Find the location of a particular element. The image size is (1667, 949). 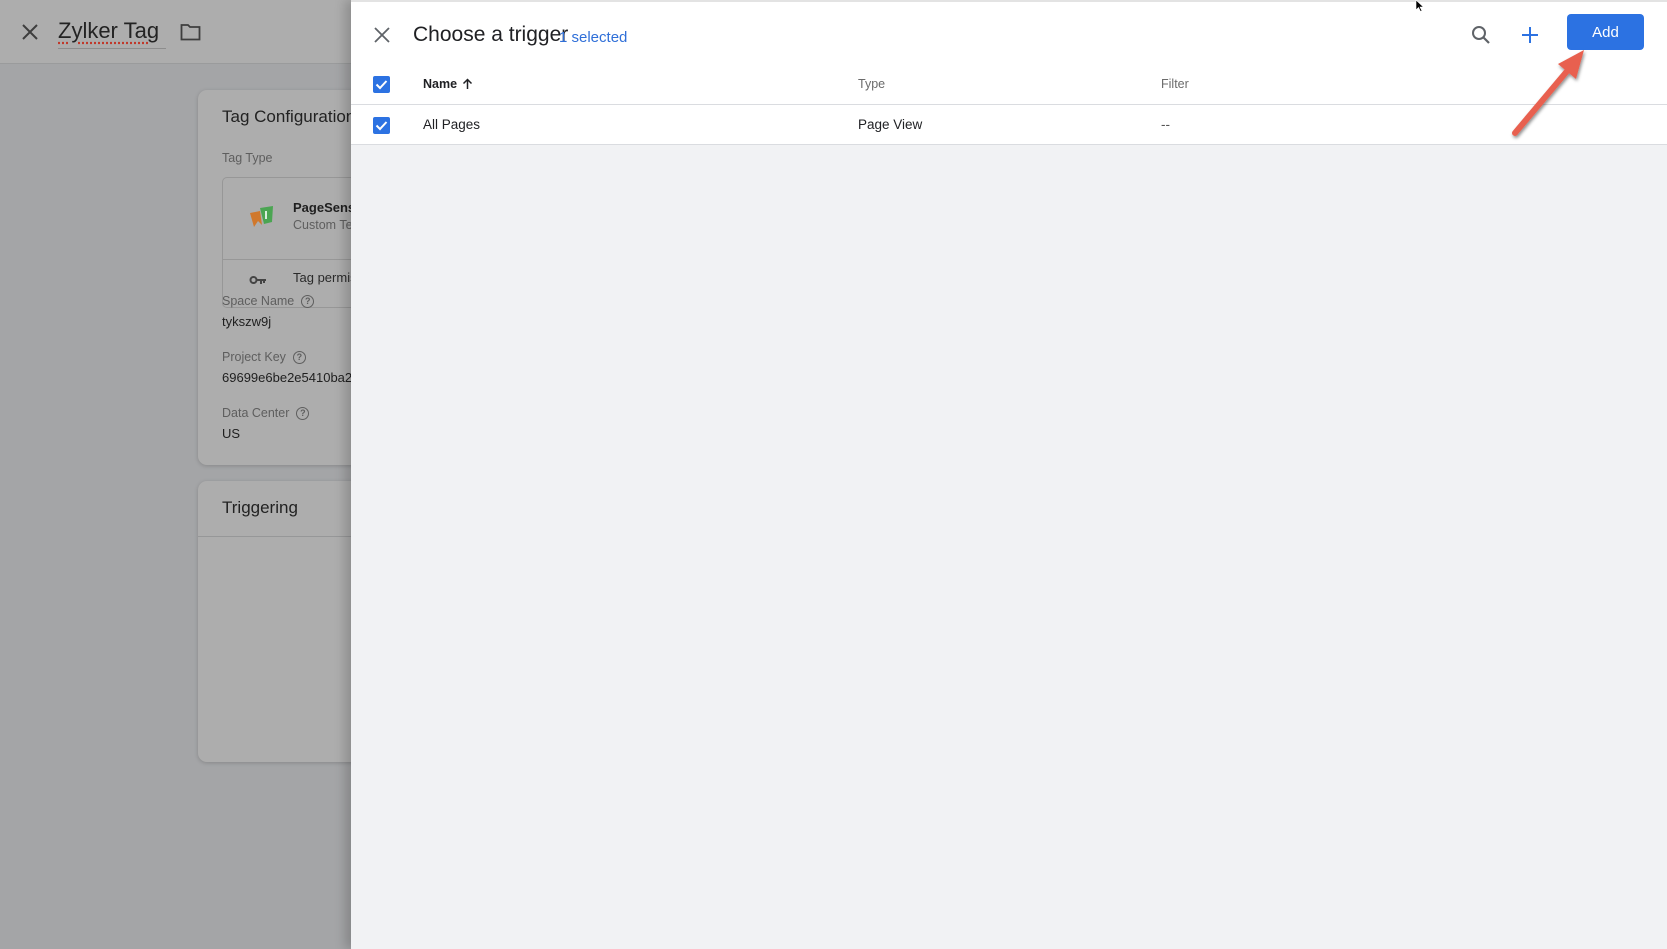

space-name-label: Space Name ? is located at coordinates (268, 301).